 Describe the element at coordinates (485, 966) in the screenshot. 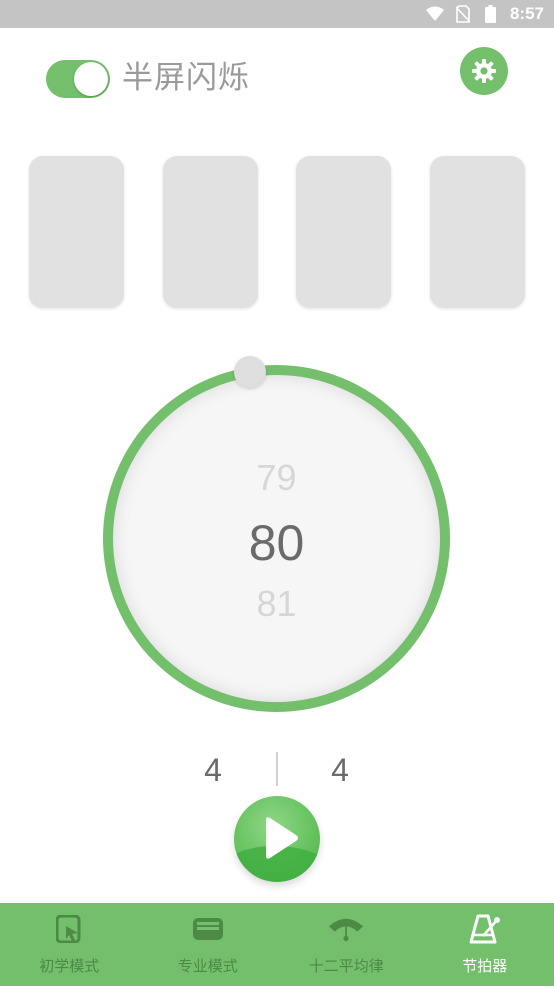

I see `nav-label-metronome: 节拍器` at that location.